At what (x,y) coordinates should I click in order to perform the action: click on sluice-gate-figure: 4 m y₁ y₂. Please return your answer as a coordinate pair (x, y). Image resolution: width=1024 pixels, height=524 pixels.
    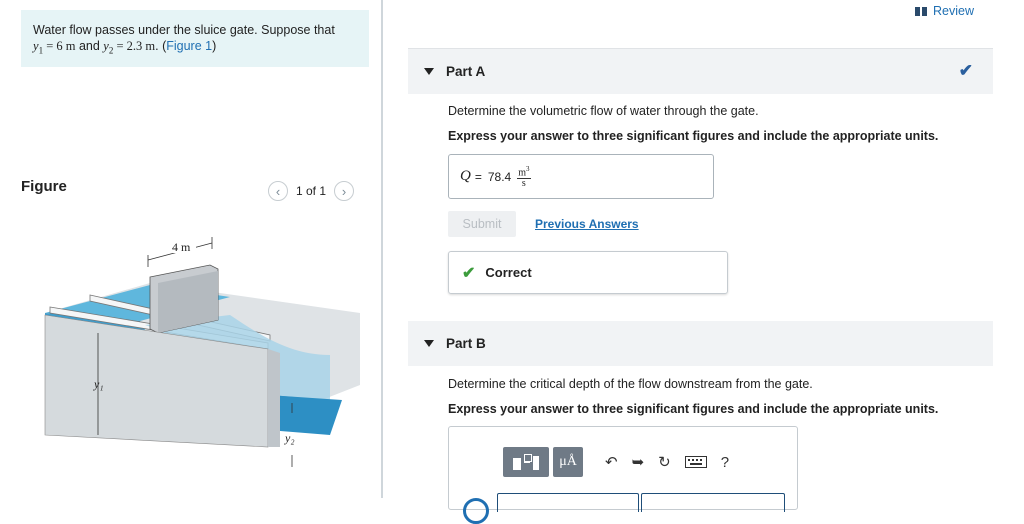
    Looking at the image, I should click on (202, 352).